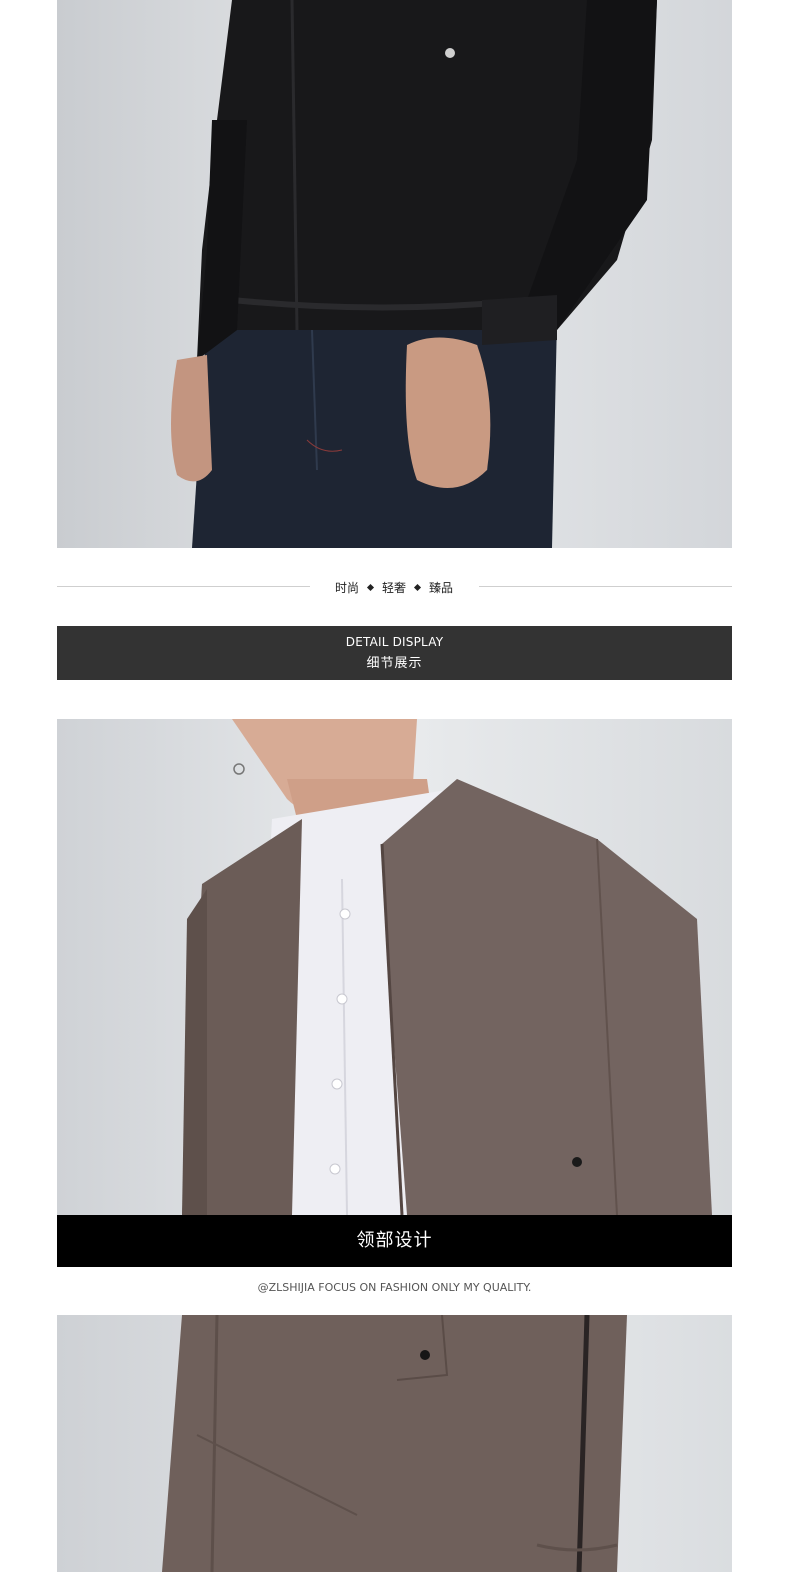 The height and width of the screenshot is (1572, 790). I want to click on banner-title-cn: 细节展示, so click(394, 663).